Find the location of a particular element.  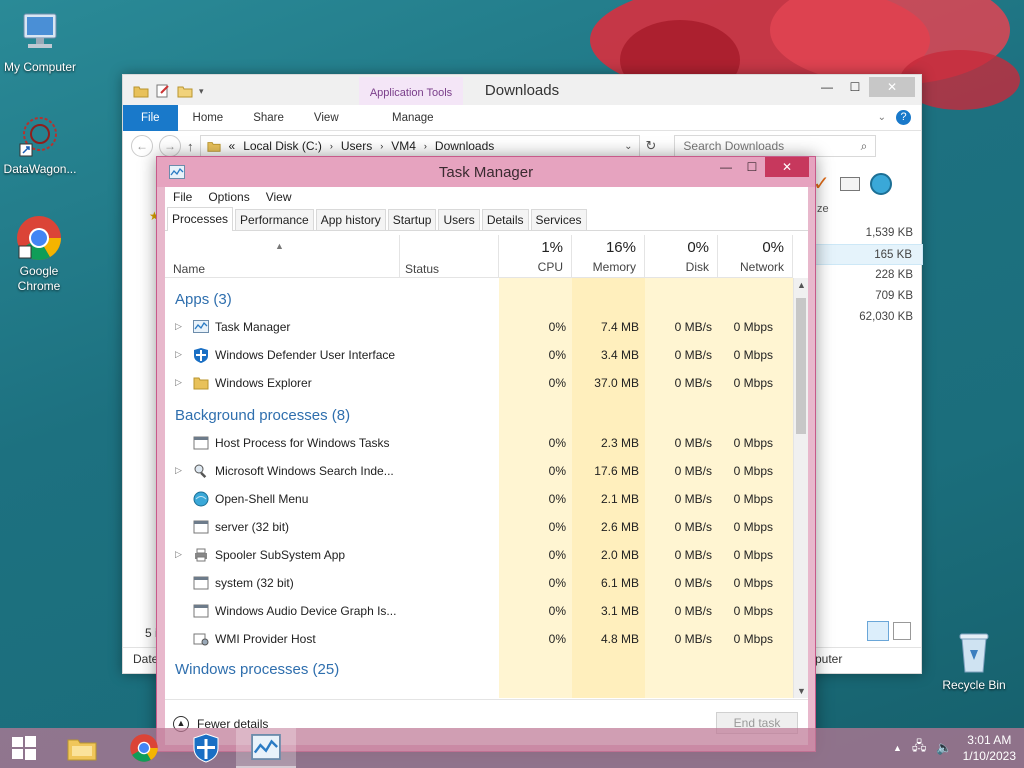

view-toolbar: ✓ is located at coordinates (852, 183).